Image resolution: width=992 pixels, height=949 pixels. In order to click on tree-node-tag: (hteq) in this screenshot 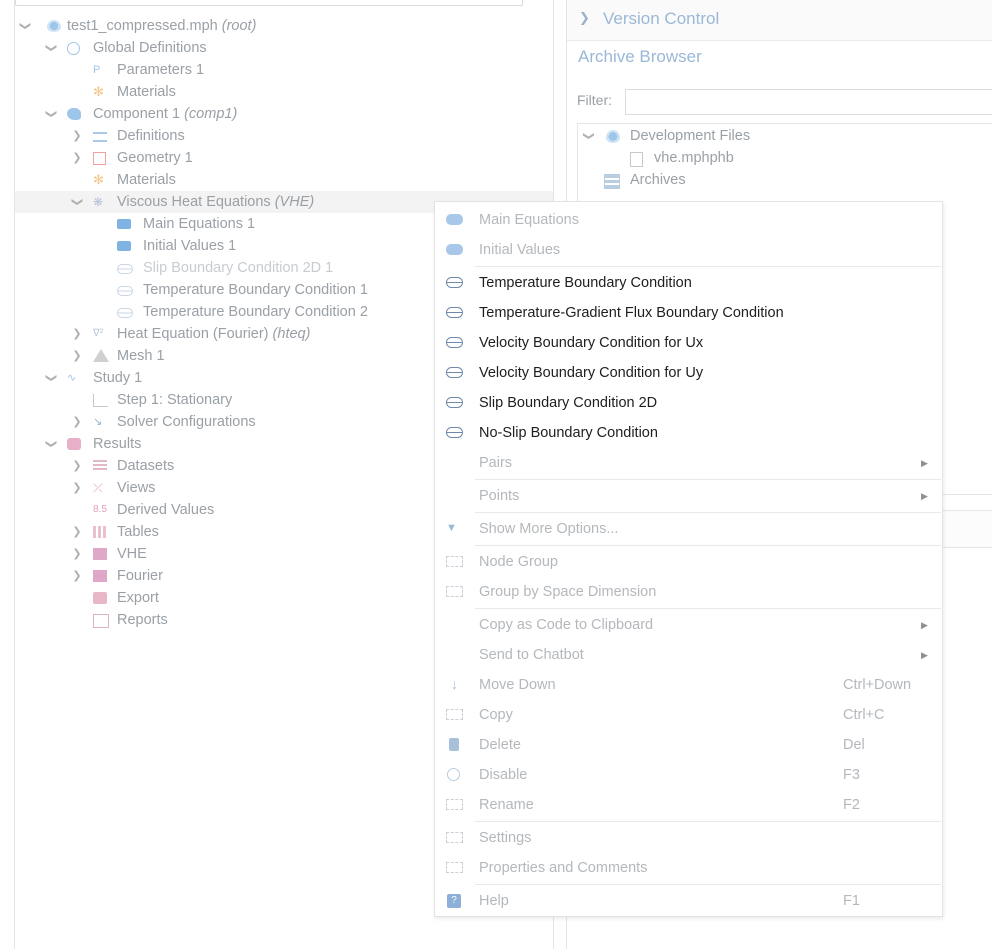, I will do `click(291, 334)`.